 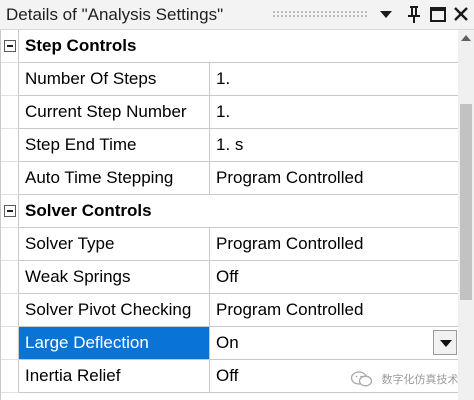 What do you see at coordinates (114, 376) in the screenshot?
I see `property-name: Inertia Relief` at bounding box center [114, 376].